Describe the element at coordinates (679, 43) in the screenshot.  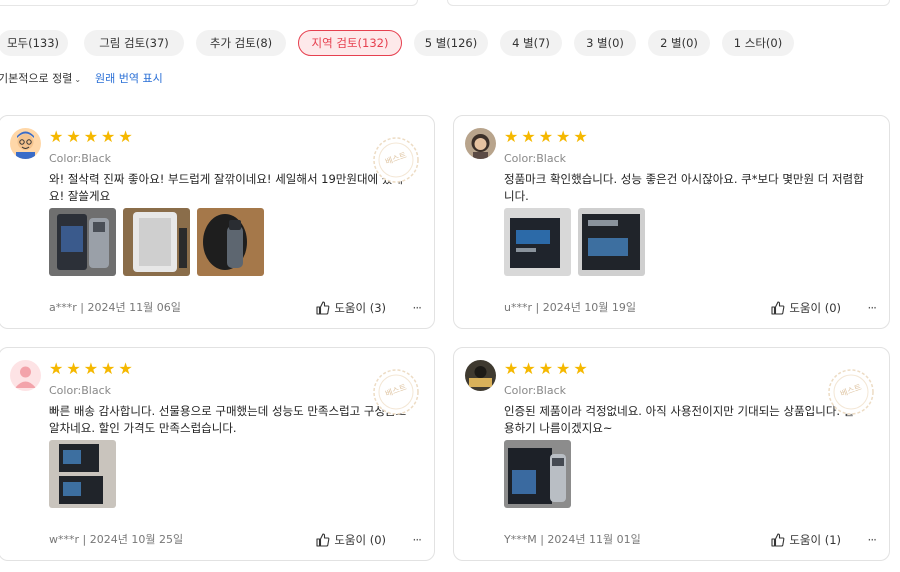
I see `filter-2-stars: 2 별(0)` at that location.